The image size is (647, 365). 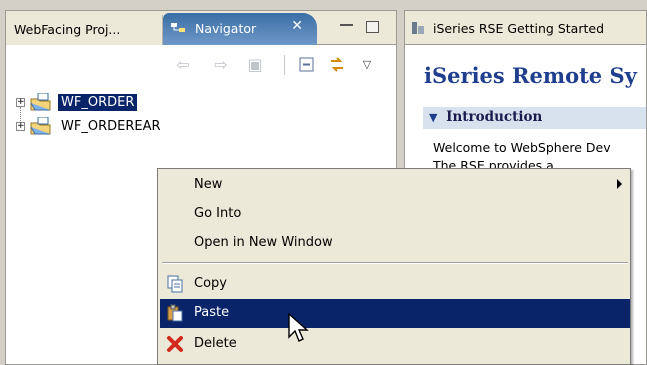 I want to click on maximize-button, so click(x=372, y=27).